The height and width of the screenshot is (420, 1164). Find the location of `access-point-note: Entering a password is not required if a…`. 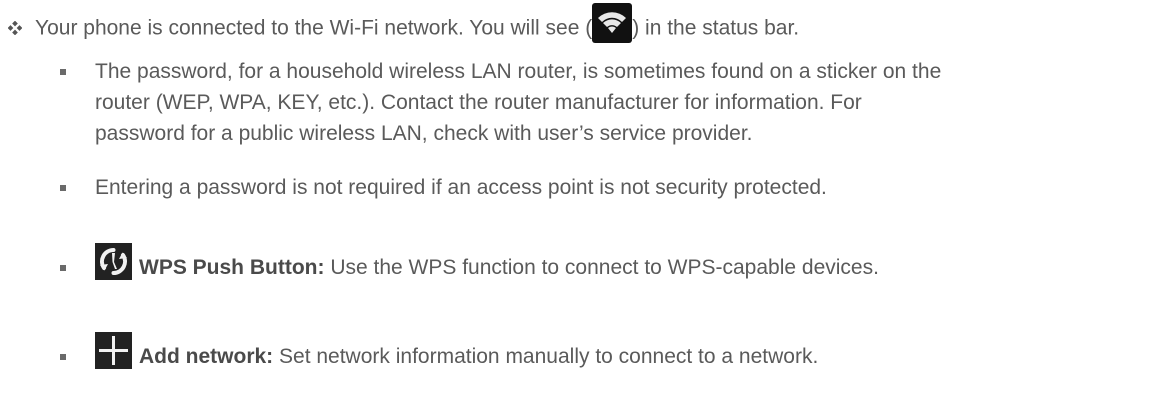

access-point-note: Entering a password is not required if a… is located at coordinates (461, 187).